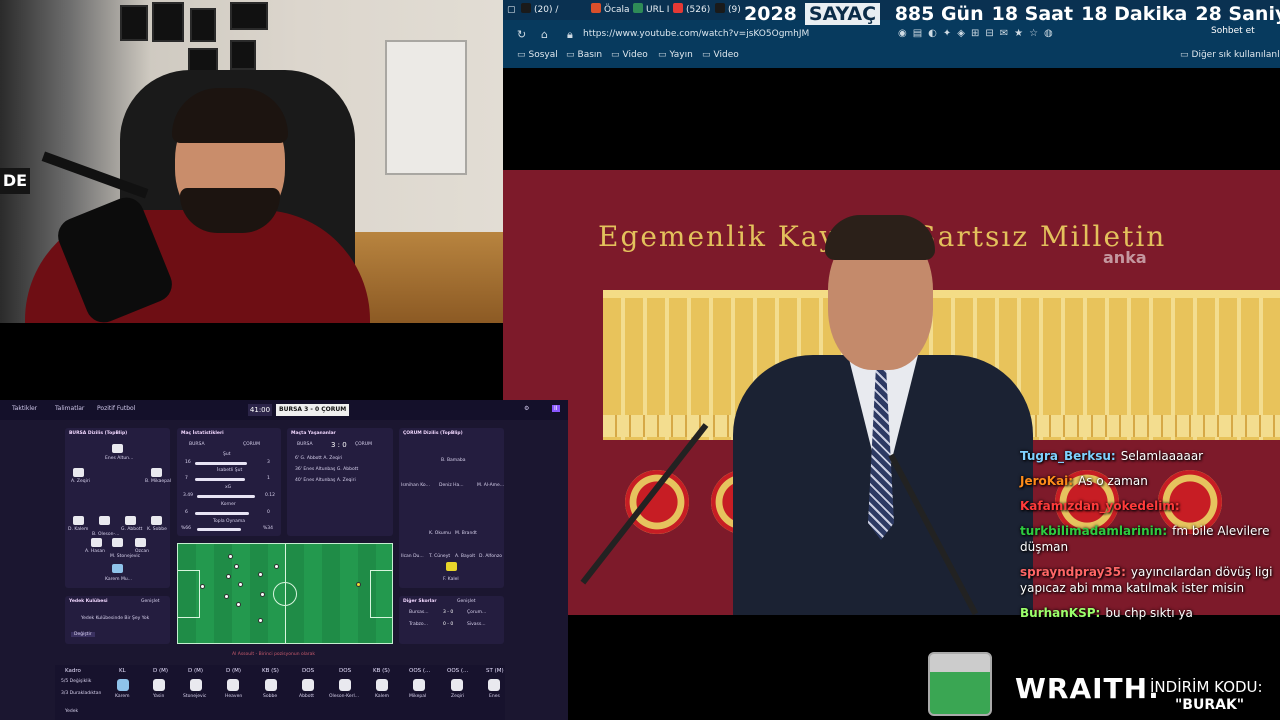 The image size is (1280, 720). Describe the element at coordinates (448, 624) in the screenshot. I see `score-value: 0 - 0` at that location.